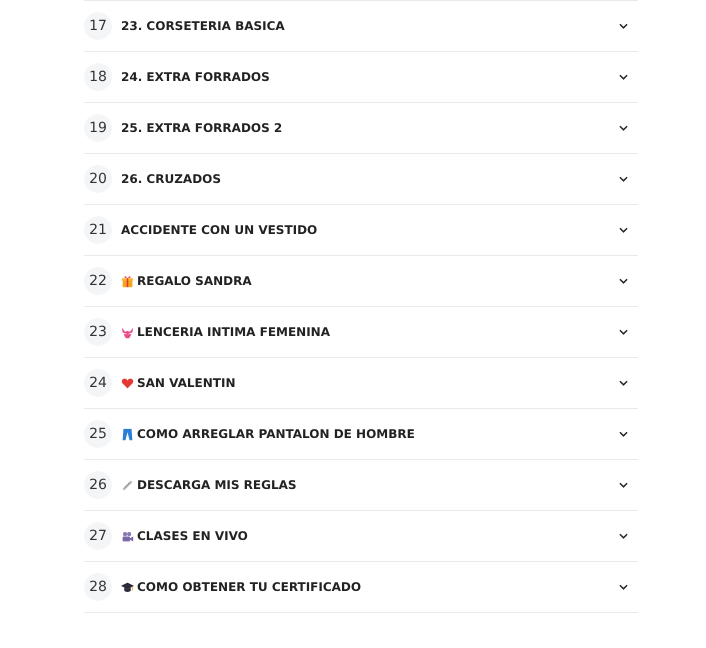 This screenshot has height=648, width=706. I want to click on section-number: 20, so click(98, 179).